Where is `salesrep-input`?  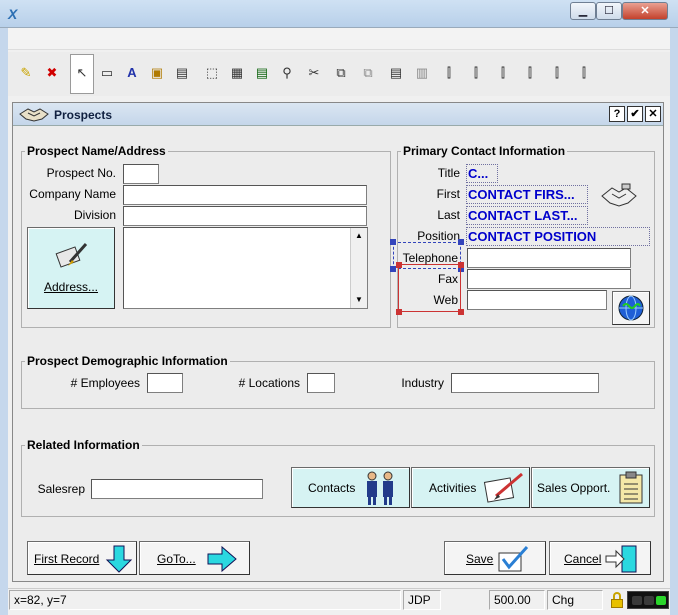
salesrep-input is located at coordinates (177, 489).